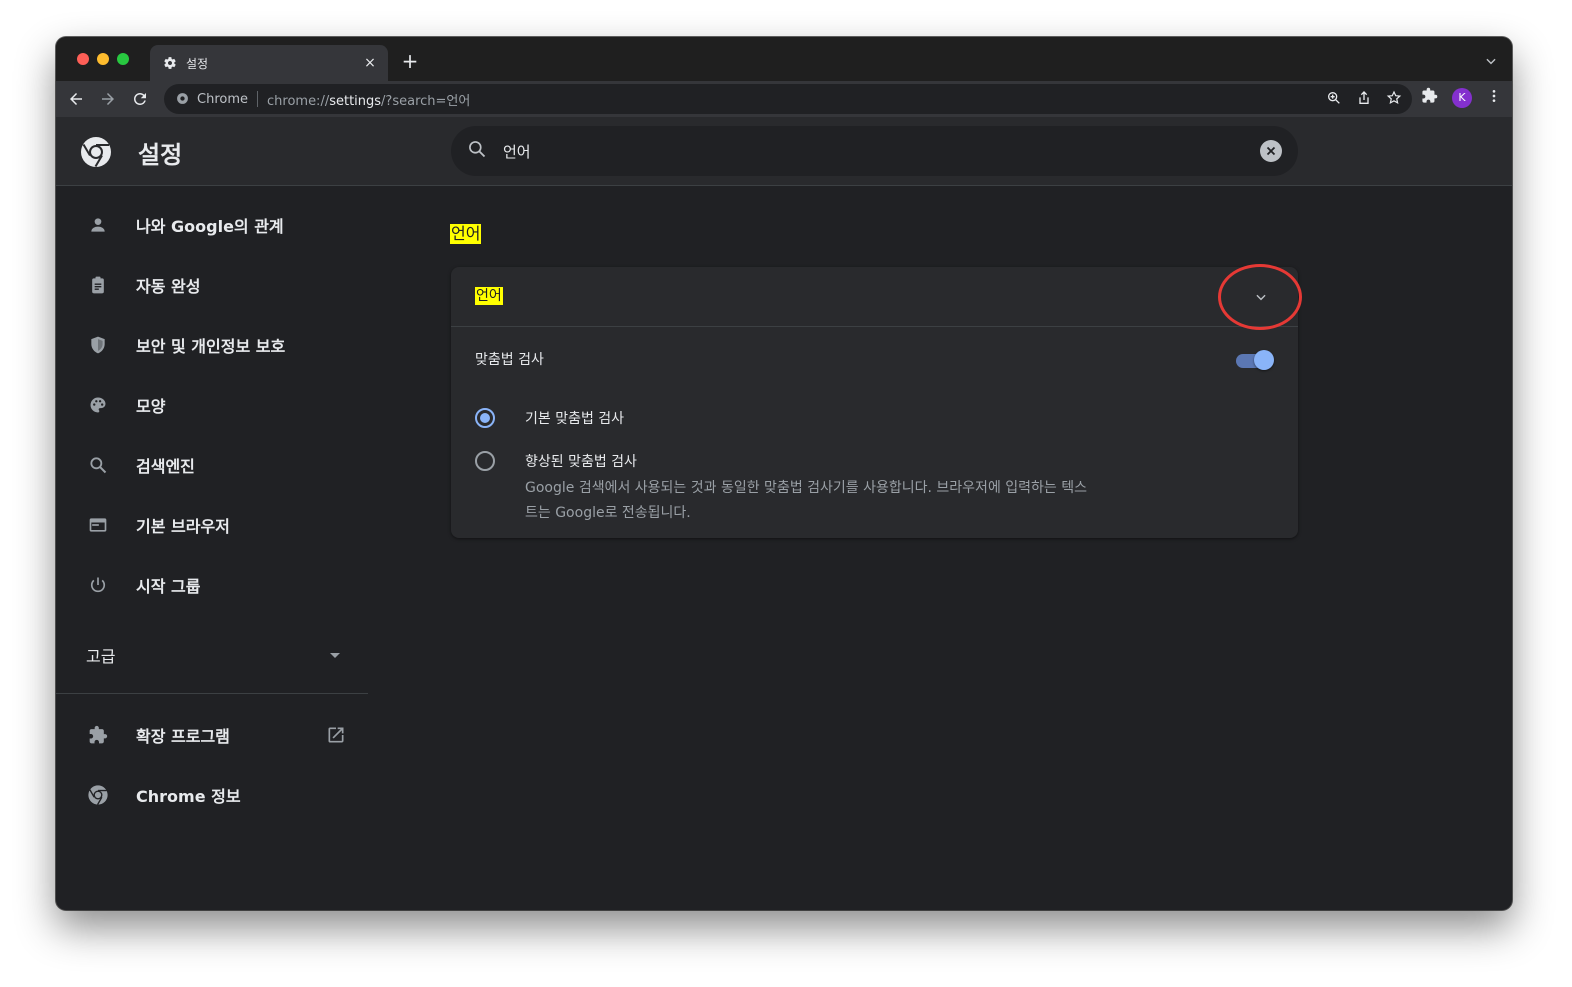 This screenshot has width=1572, height=987. I want to click on sidebar-item-label: 모양, so click(151, 406).